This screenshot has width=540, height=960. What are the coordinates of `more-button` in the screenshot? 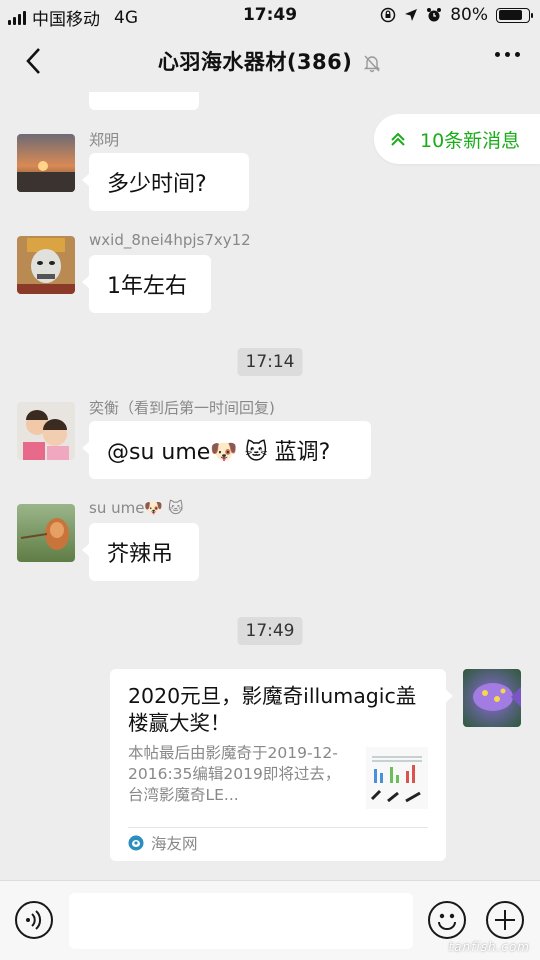 It's located at (507, 54).